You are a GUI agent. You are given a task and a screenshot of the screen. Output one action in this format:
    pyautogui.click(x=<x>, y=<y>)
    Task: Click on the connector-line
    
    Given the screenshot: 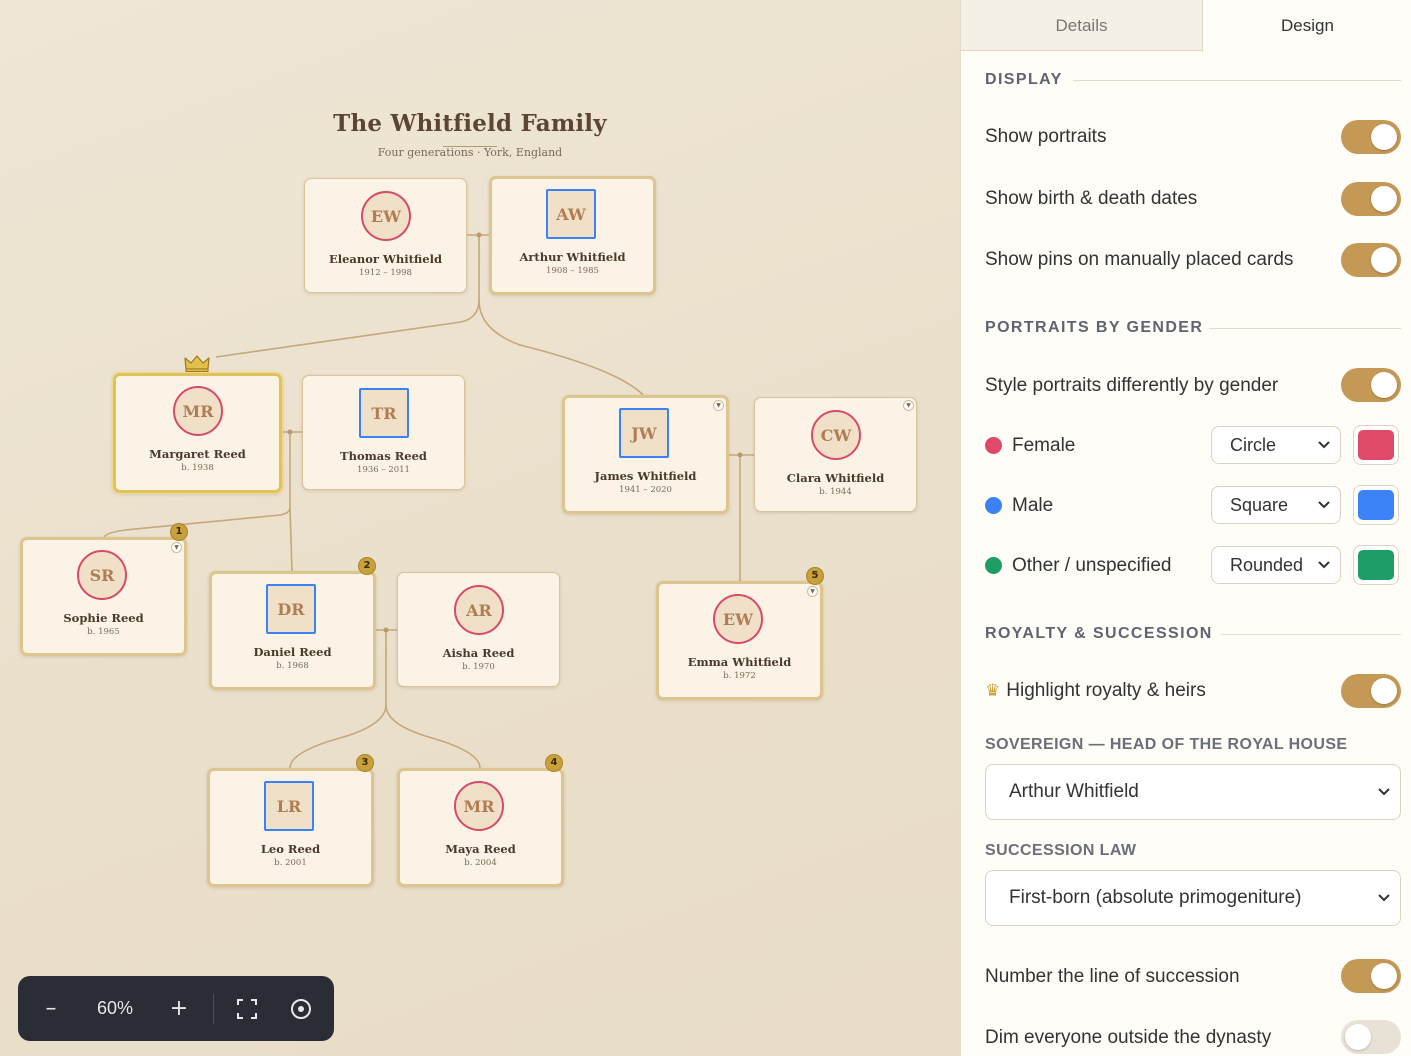 What is the action you would take?
    pyautogui.click(x=291, y=540)
    